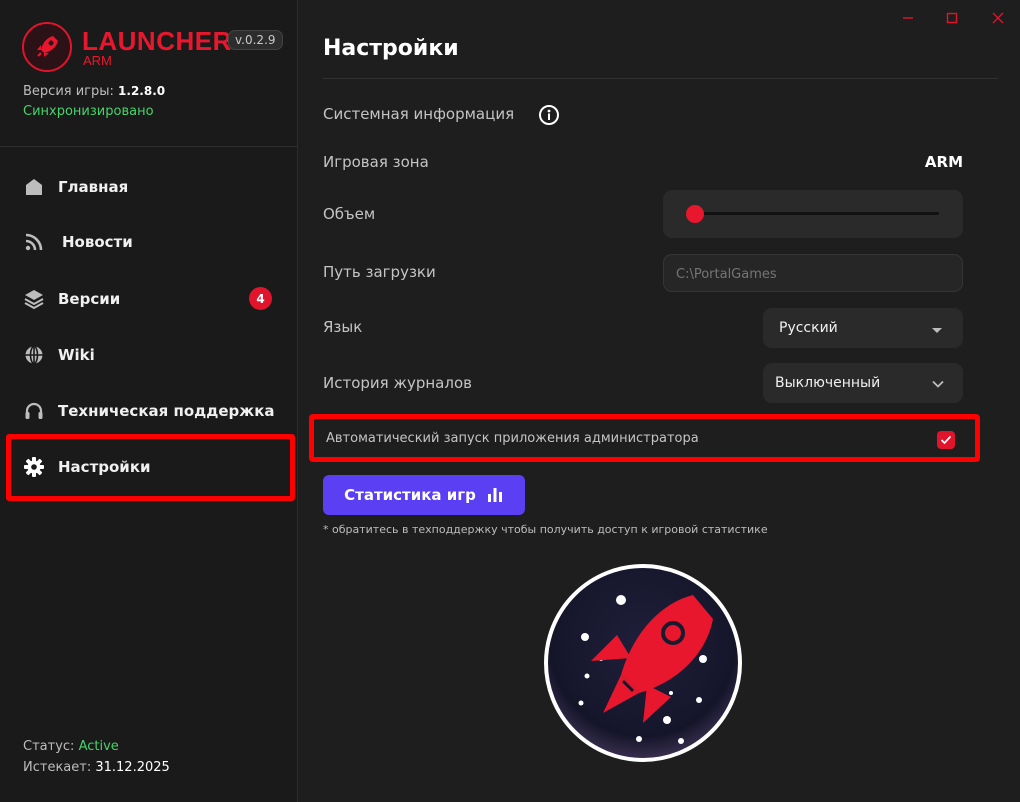 This screenshot has width=1020, height=802. What do you see at coordinates (34, 242) in the screenshot?
I see `rss-icon` at bounding box center [34, 242].